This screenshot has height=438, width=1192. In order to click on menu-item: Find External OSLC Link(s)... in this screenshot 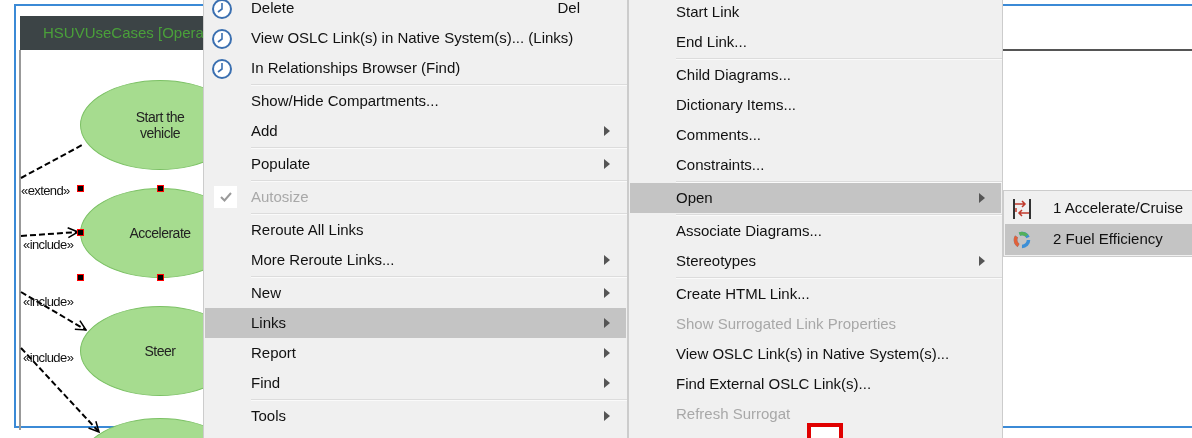, I will do `click(815, 384)`.